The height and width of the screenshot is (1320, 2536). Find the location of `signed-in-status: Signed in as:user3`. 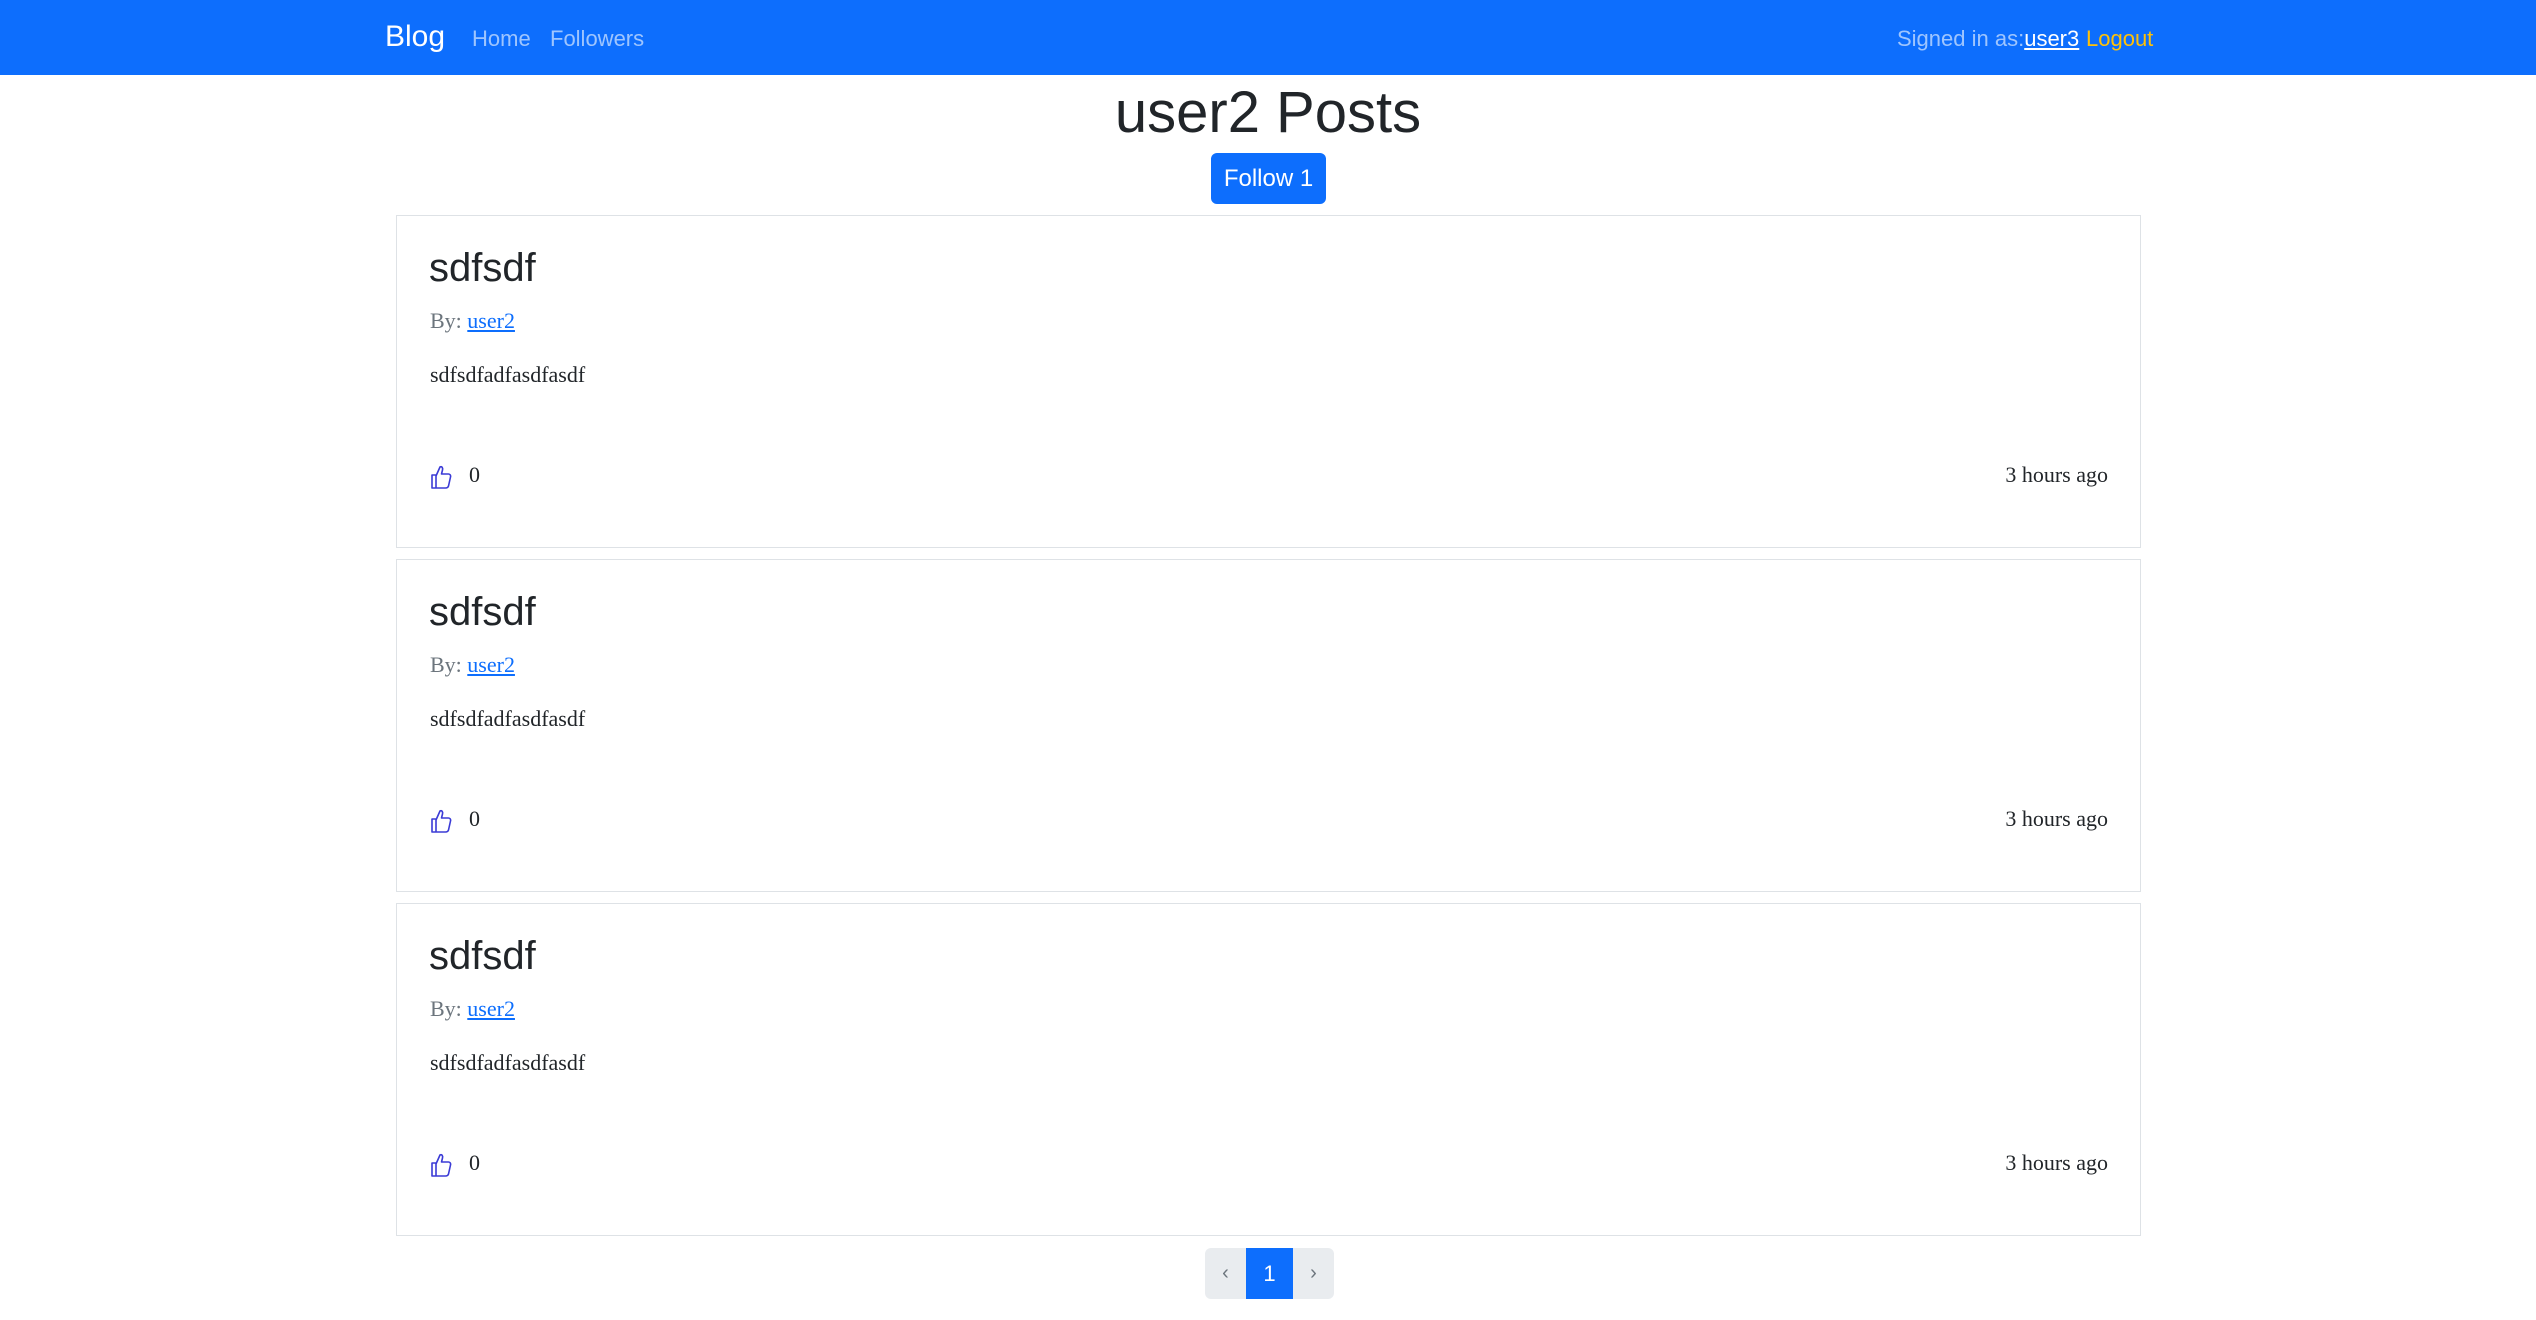

signed-in-status: Signed in as:user3 is located at coordinates (1988, 39).